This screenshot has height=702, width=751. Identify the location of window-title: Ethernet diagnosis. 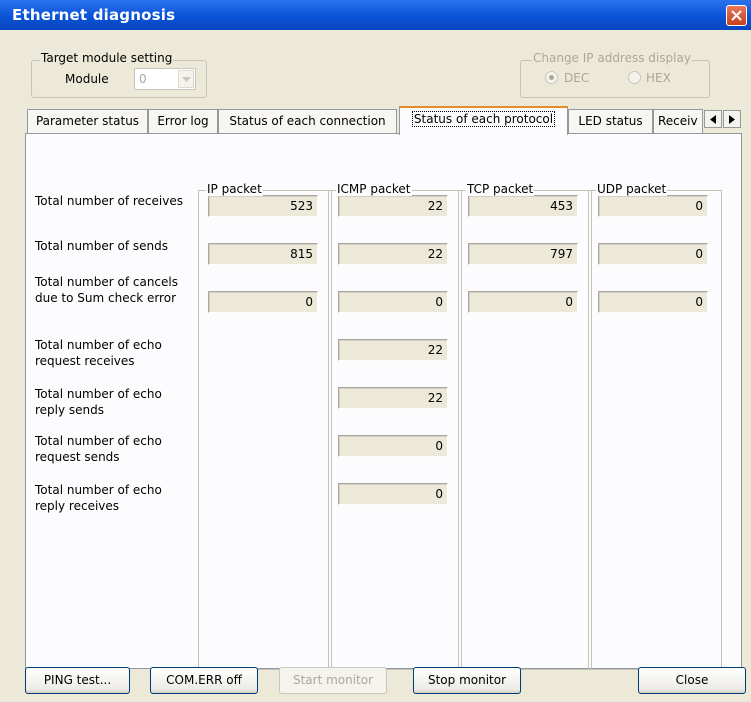
(94, 15).